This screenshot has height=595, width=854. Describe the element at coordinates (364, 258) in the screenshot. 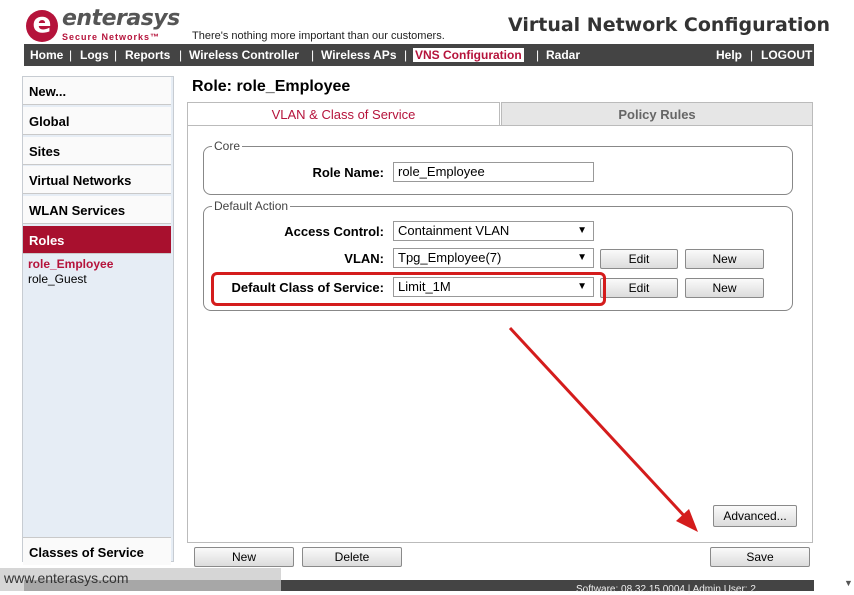

I see `vlan-label: VLAN:` at that location.